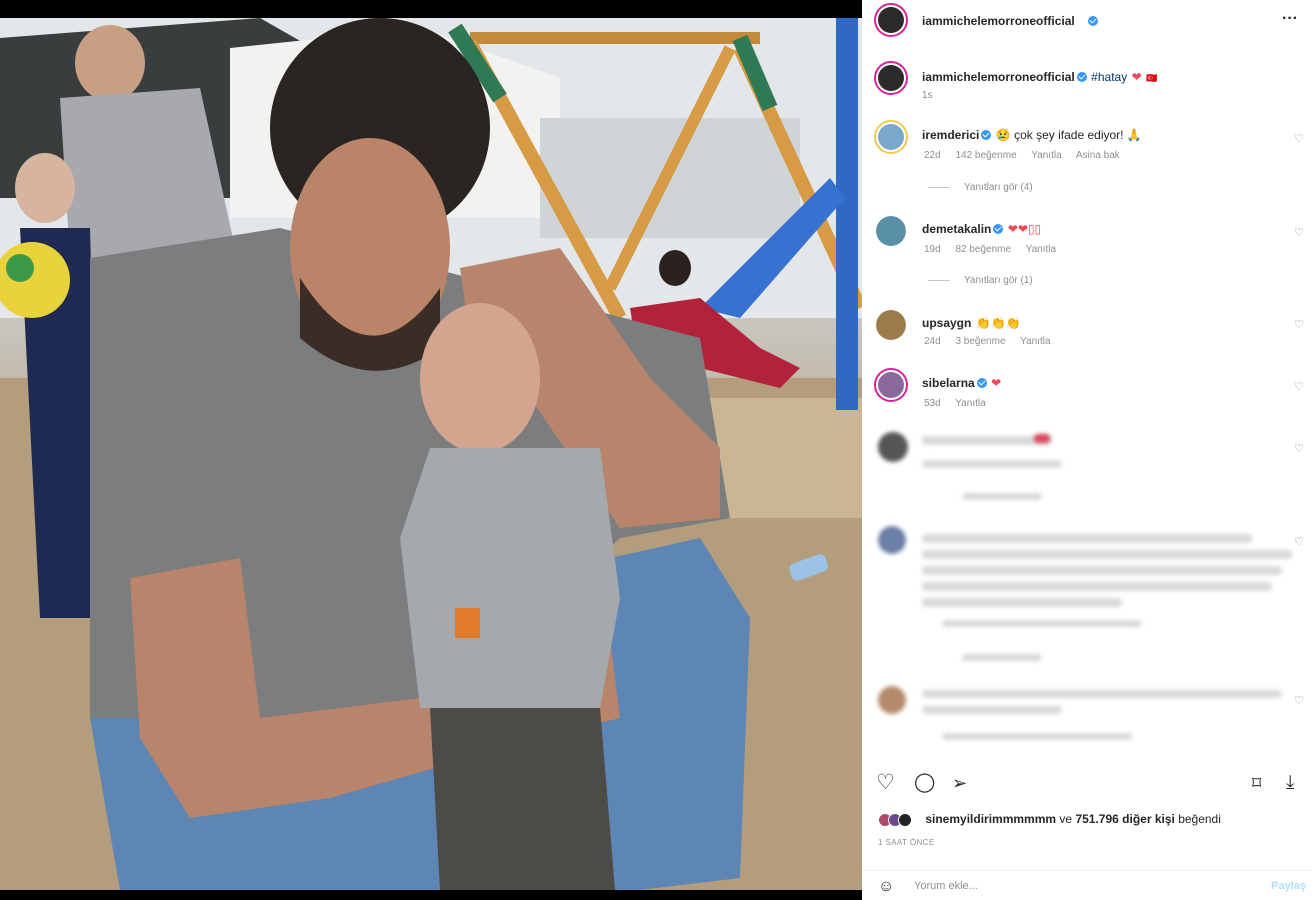 The width and height of the screenshot is (1312, 900). I want to click on caption: iammichelemorroneofficial #hatay ❤ 🇹🇷 1s, so click(1087, 82).